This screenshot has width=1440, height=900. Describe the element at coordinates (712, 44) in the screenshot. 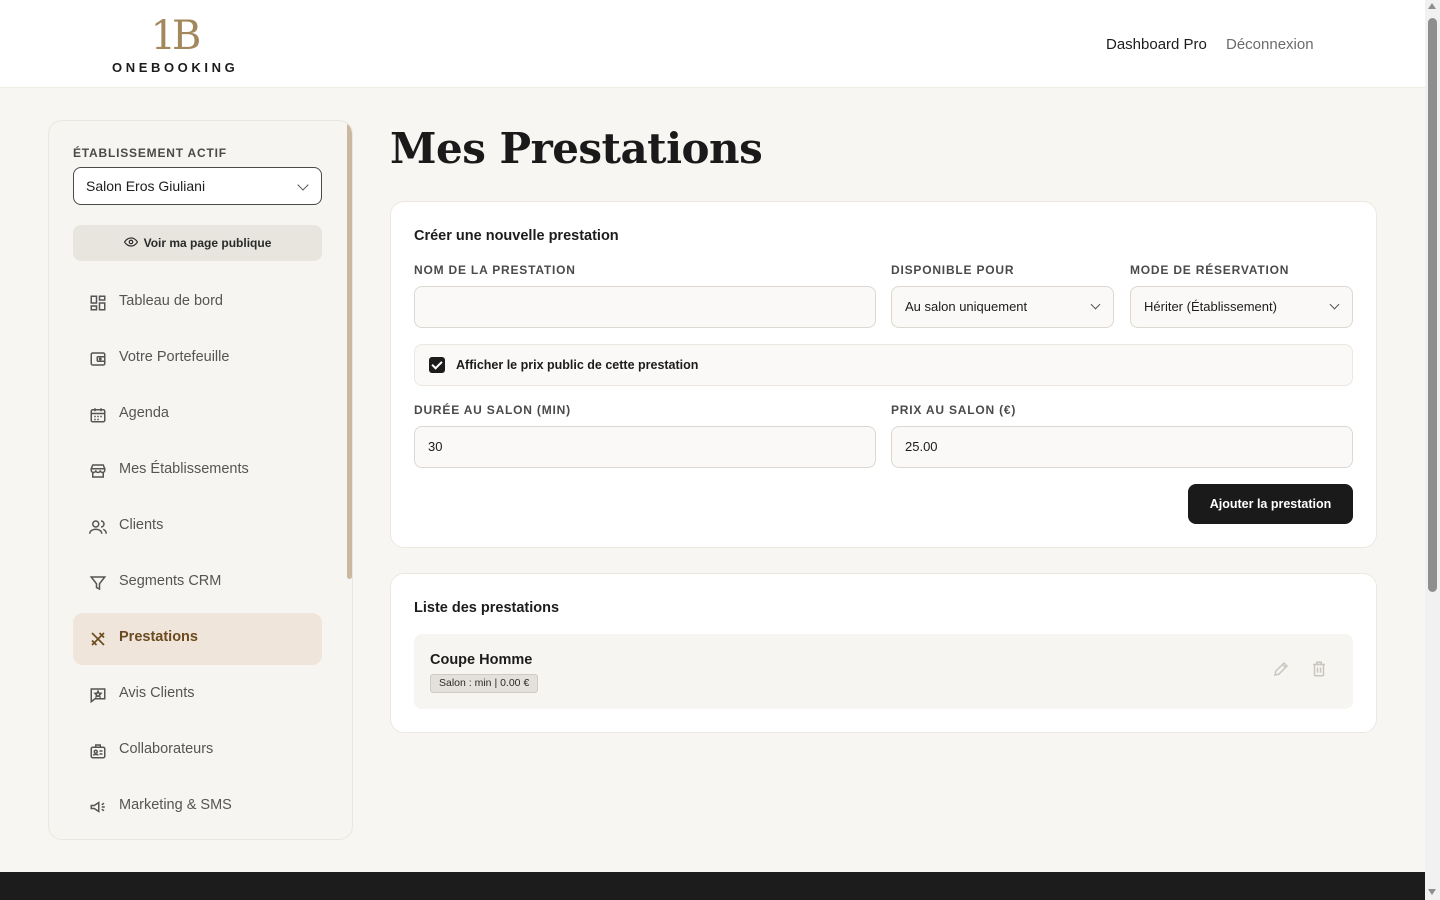

I see `top-header: 1B ONEBOOKING Dashboard Pro Déconnexion` at that location.